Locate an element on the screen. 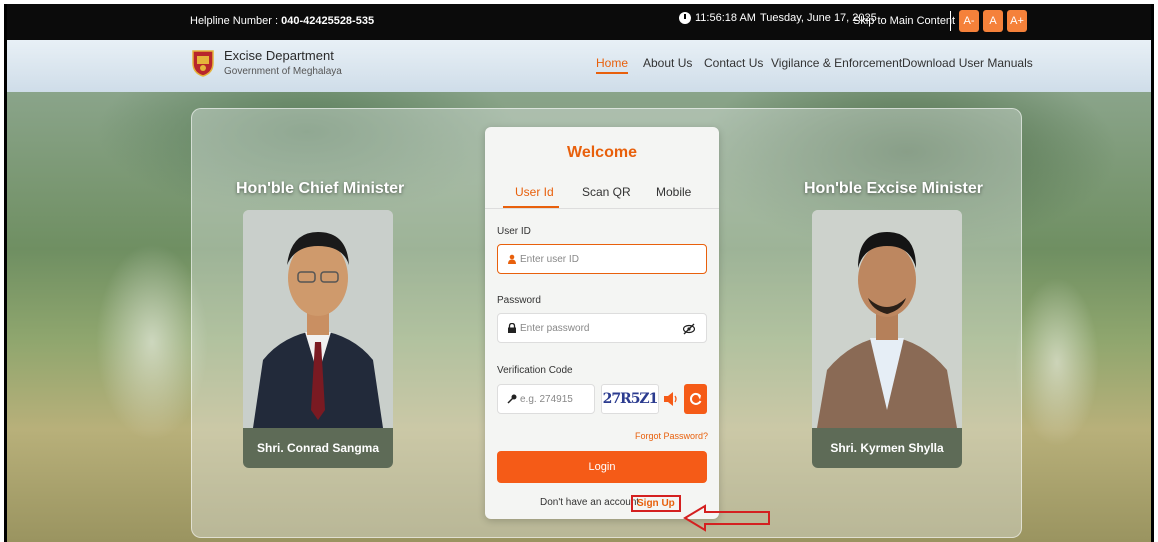  password-input: Enter password is located at coordinates (602, 328).